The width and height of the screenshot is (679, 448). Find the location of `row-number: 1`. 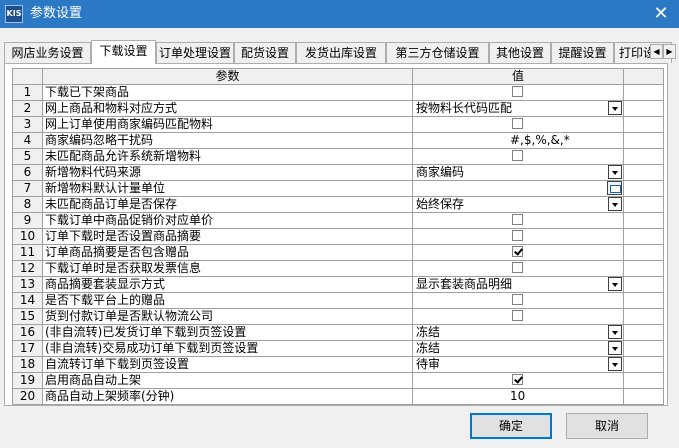

row-number: 1 is located at coordinates (27, 92).